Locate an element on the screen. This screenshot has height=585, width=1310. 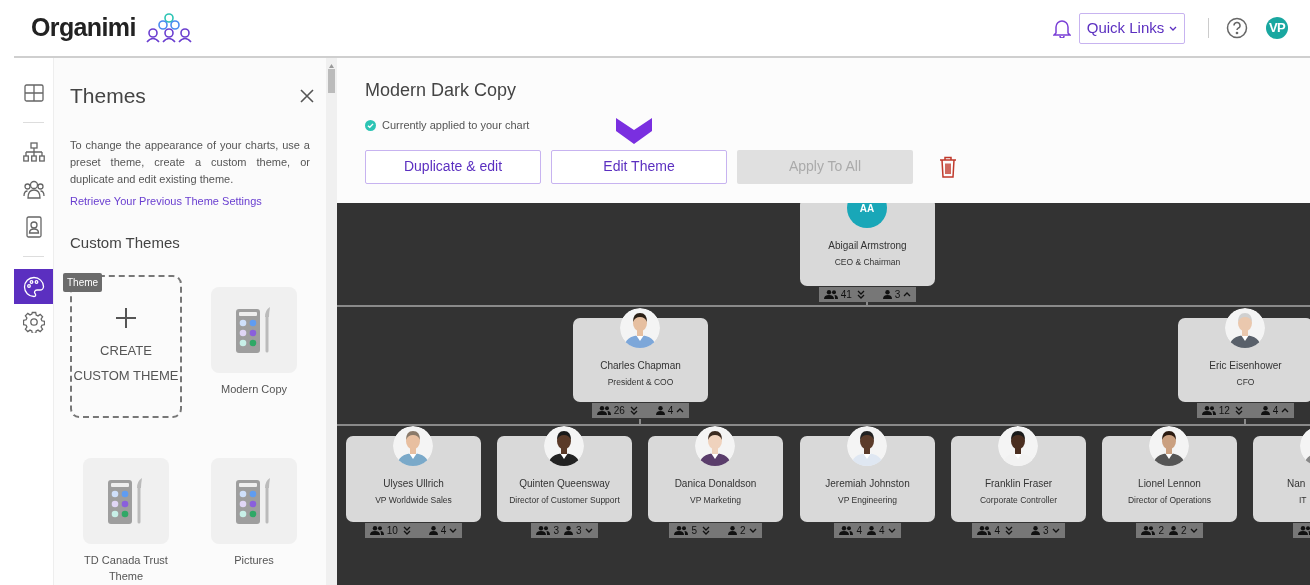
check-icon is located at coordinates (370, 125).